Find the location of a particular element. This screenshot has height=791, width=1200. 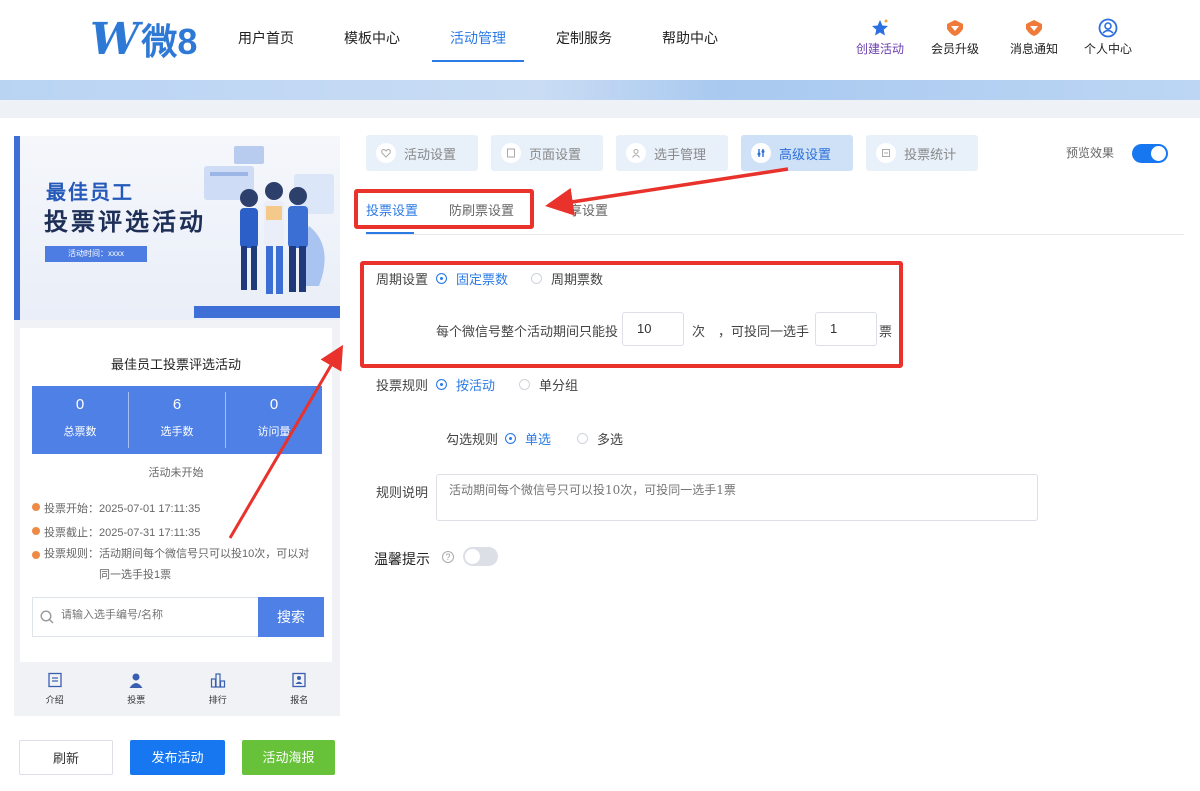

radio-by-activity is located at coordinates (441, 384).